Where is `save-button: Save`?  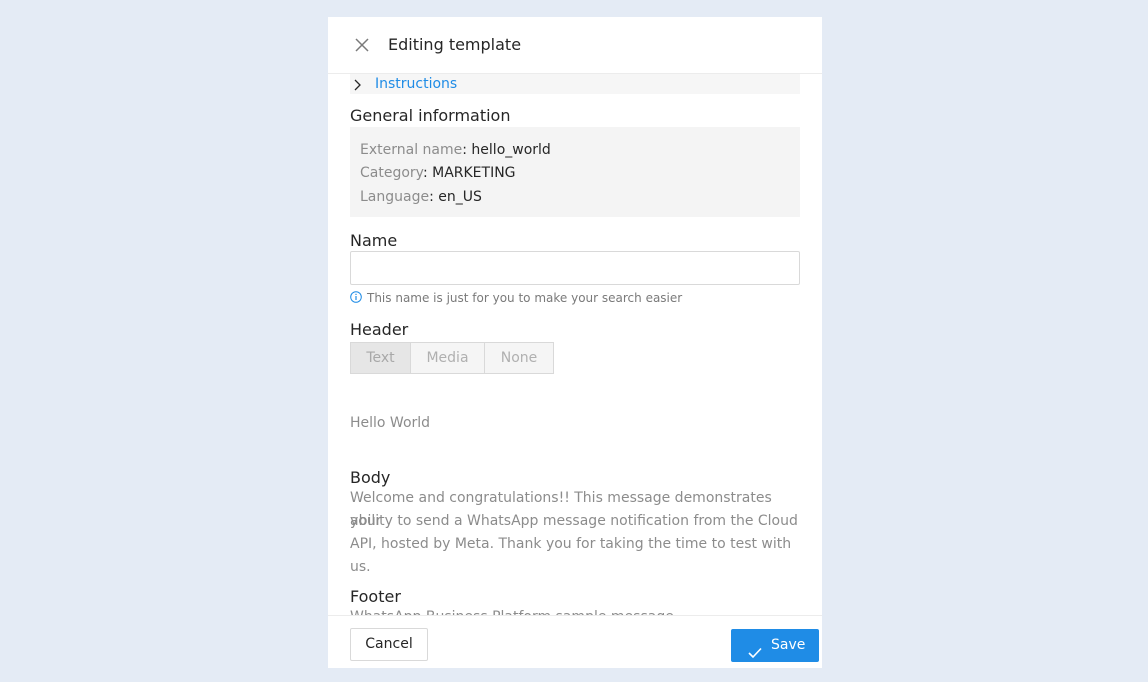 save-button: Save is located at coordinates (775, 645).